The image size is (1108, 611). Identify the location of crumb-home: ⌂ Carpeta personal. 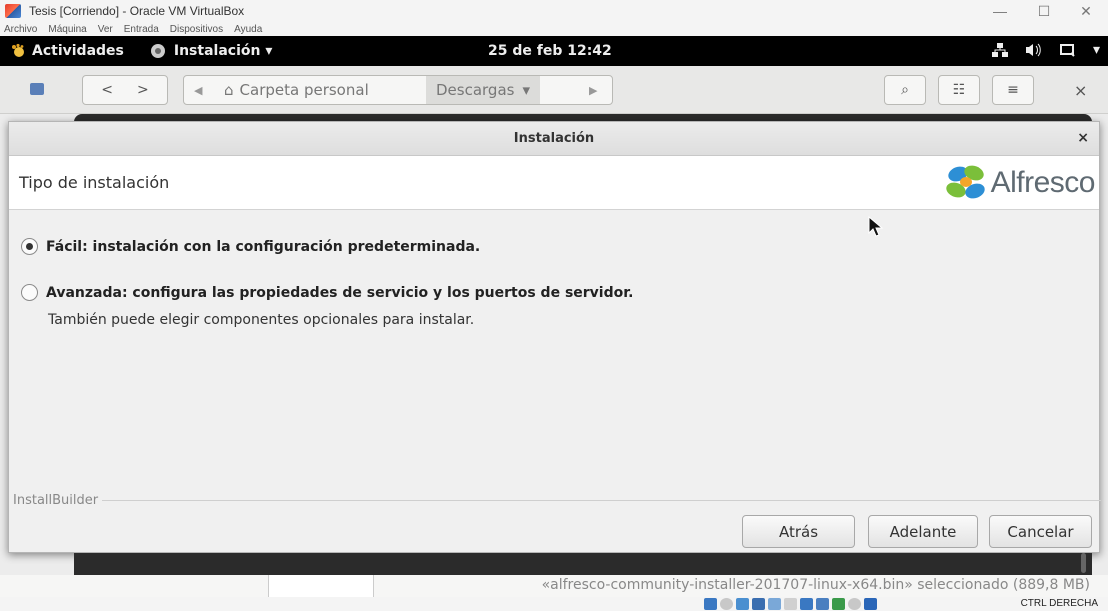
(296, 90).